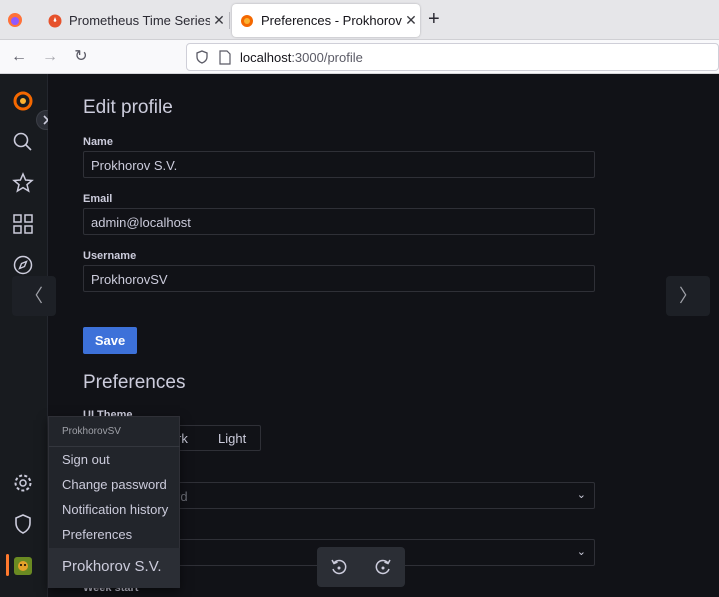 The height and width of the screenshot is (597, 719). Describe the element at coordinates (339, 221) in the screenshot. I see `email-field: admin@localhost` at that location.